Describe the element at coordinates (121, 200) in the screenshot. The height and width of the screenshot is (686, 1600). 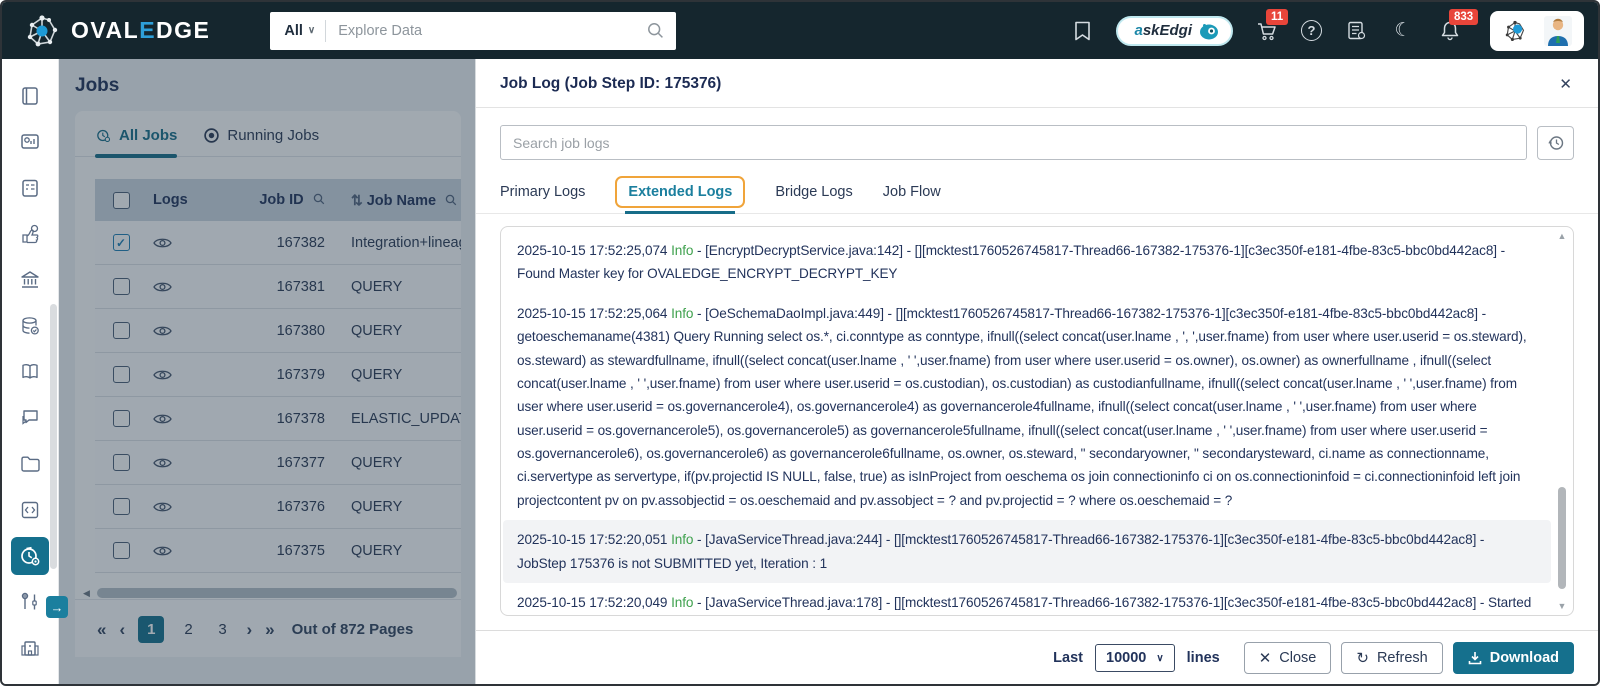
I see `select-all-checkbox` at that location.